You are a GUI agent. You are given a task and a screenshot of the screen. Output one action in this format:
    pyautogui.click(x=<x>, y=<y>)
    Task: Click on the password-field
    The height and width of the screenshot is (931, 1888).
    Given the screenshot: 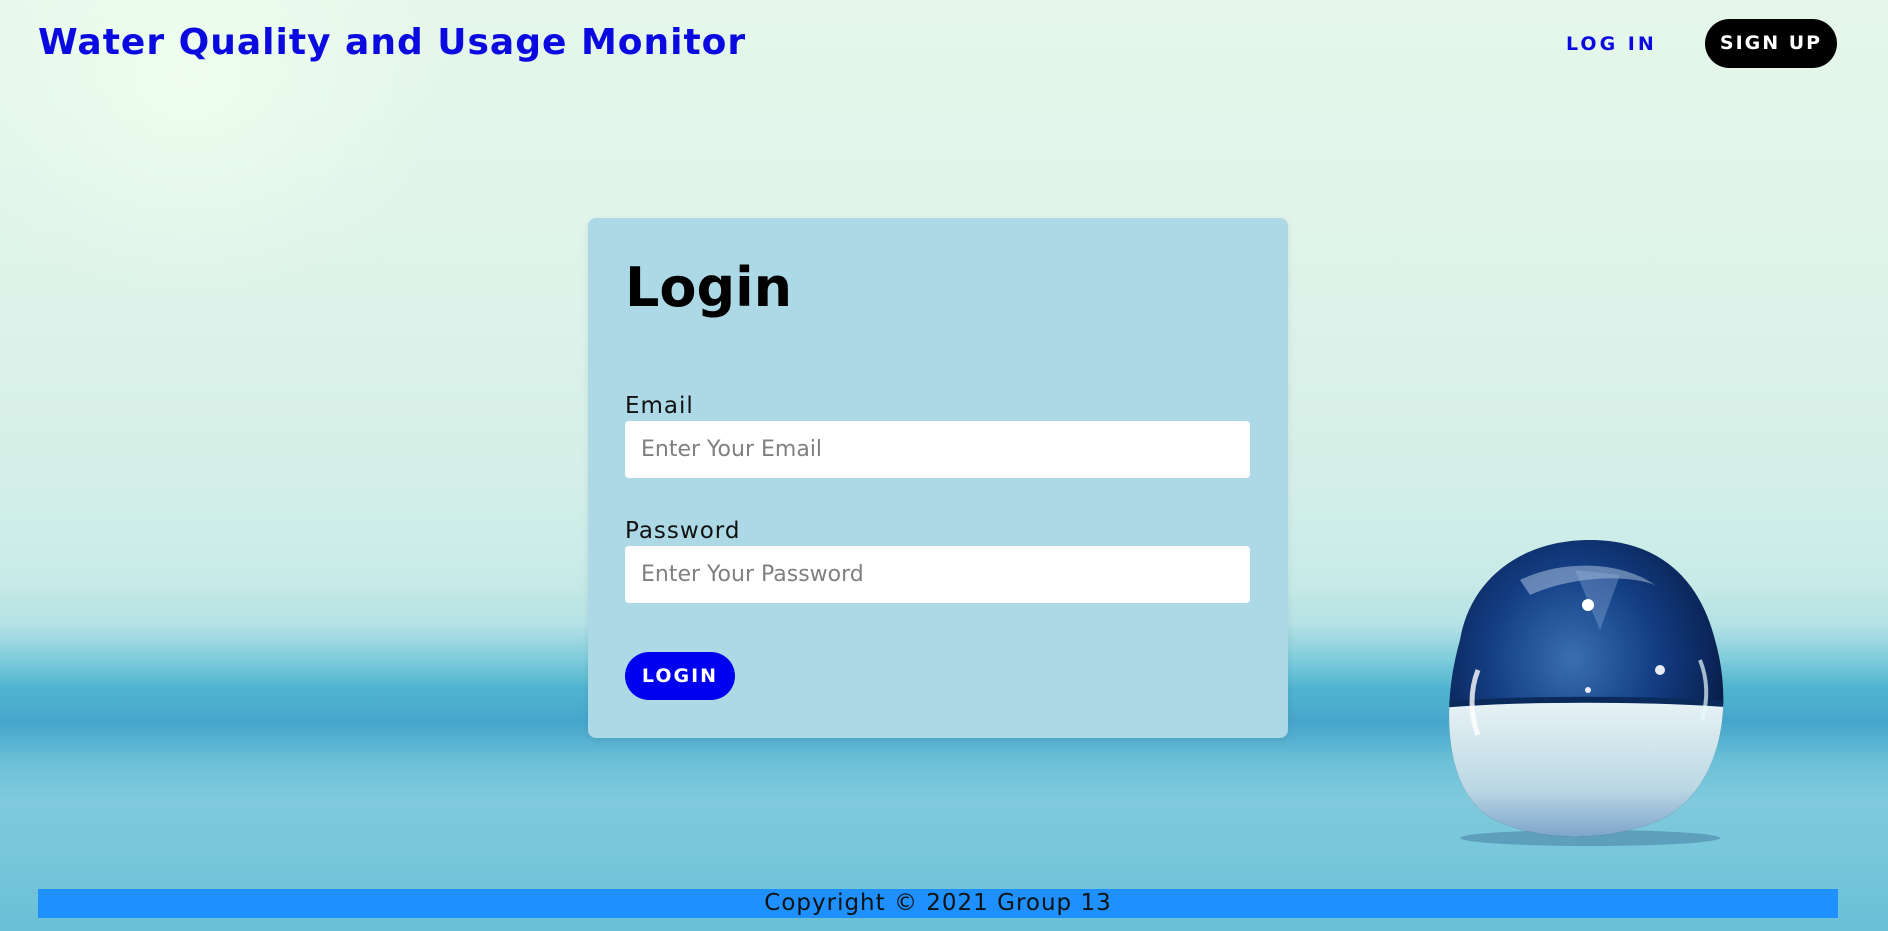 What is the action you would take?
    pyautogui.click(x=937, y=574)
    